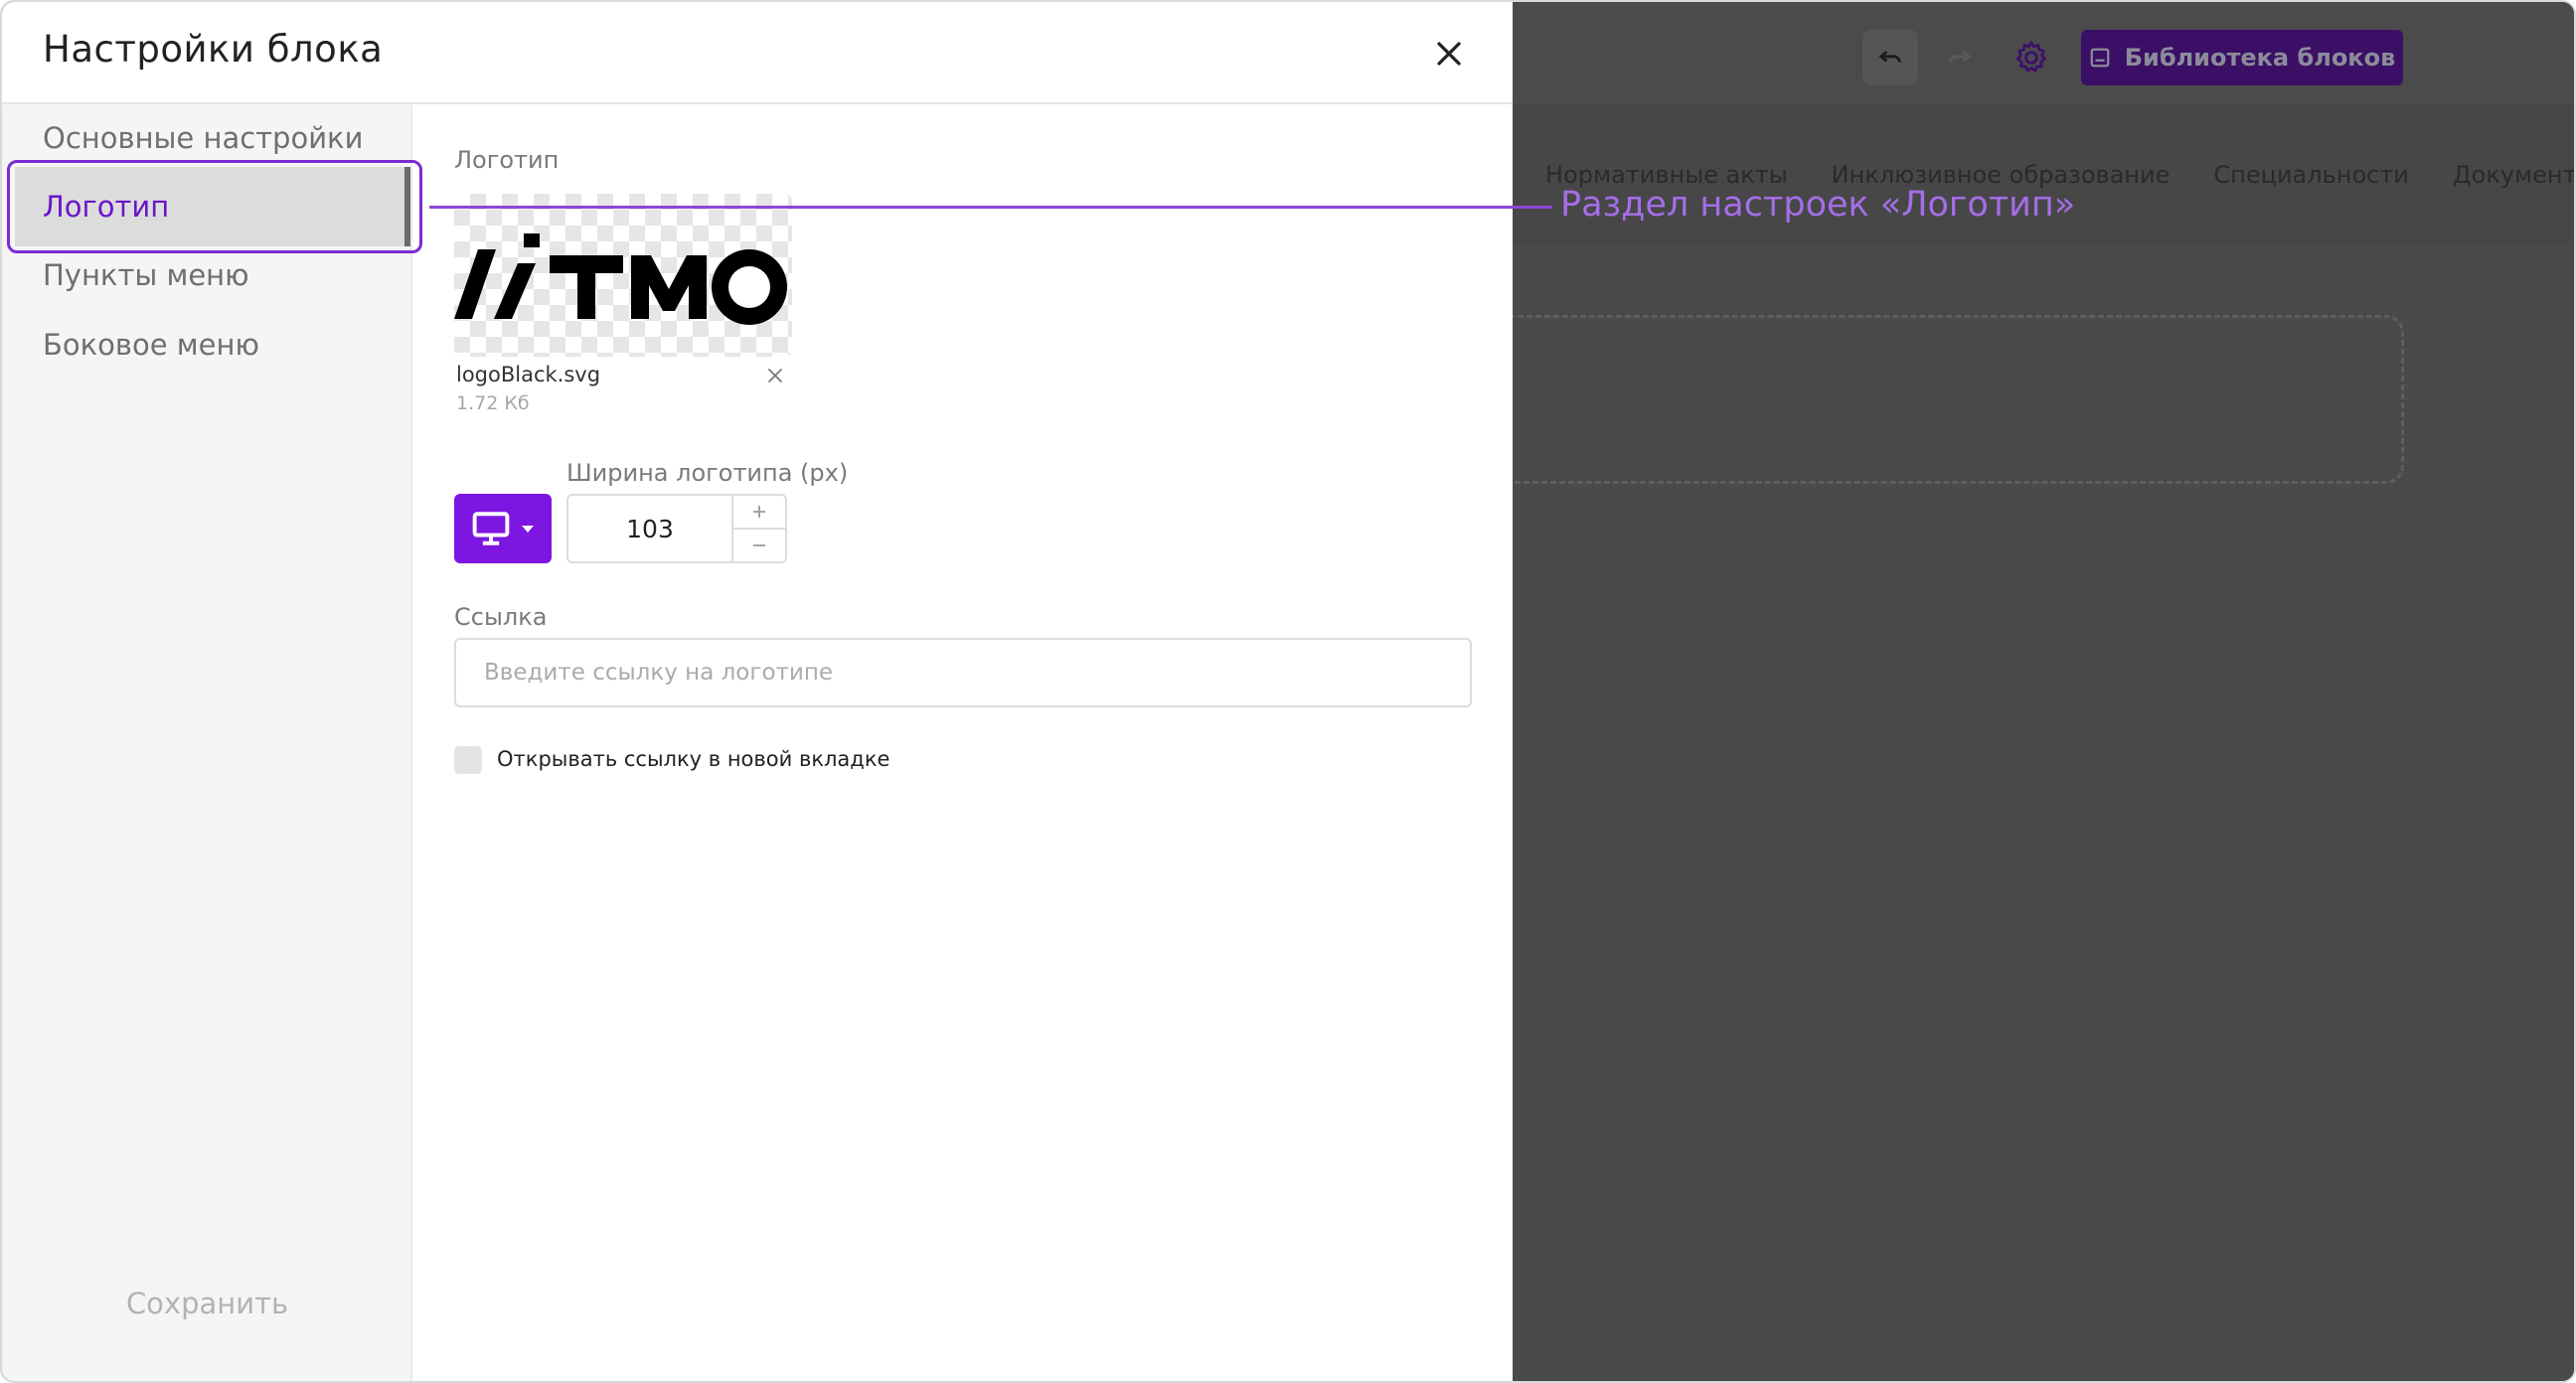 The image size is (2576, 1383). I want to click on nav-item: Специальности, so click(2311, 175).